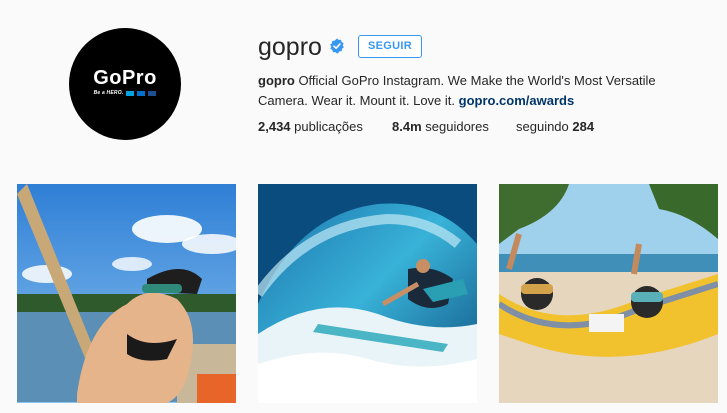 This screenshot has width=727, height=413. I want to click on posts-label: publicações, so click(328, 126).